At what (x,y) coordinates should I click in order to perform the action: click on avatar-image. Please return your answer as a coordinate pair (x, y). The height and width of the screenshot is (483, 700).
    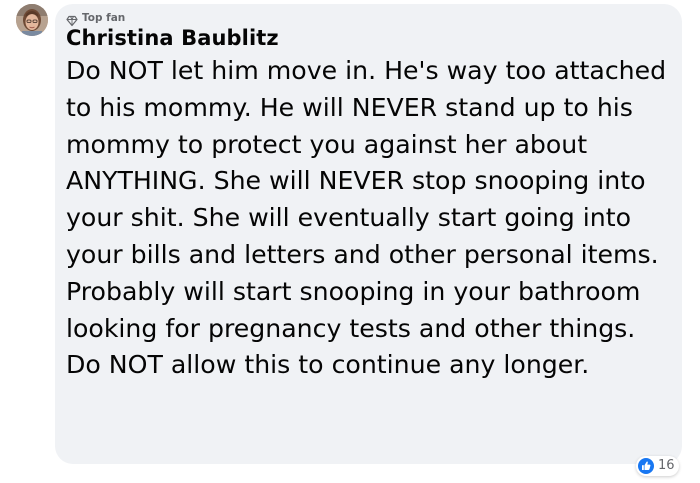
    Looking at the image, I should click on (32, 20).